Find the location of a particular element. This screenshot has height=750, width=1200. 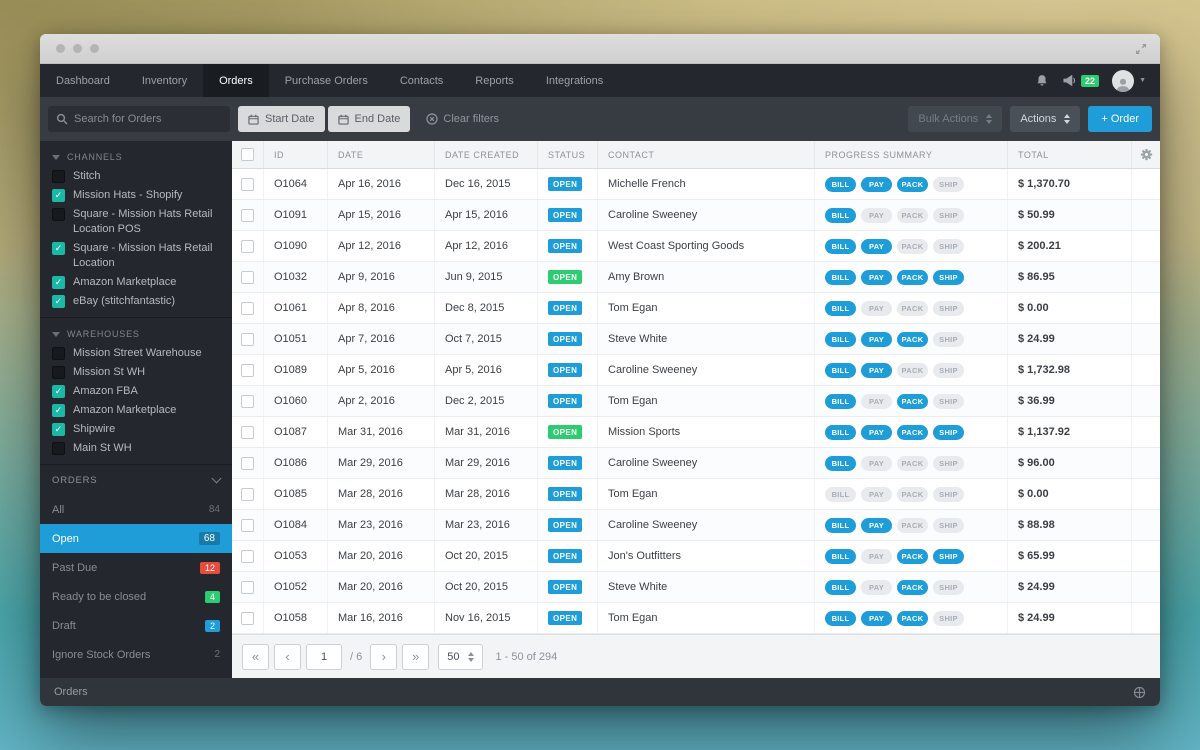

start-date-button: Start Date is located at coordinates (281, 119).